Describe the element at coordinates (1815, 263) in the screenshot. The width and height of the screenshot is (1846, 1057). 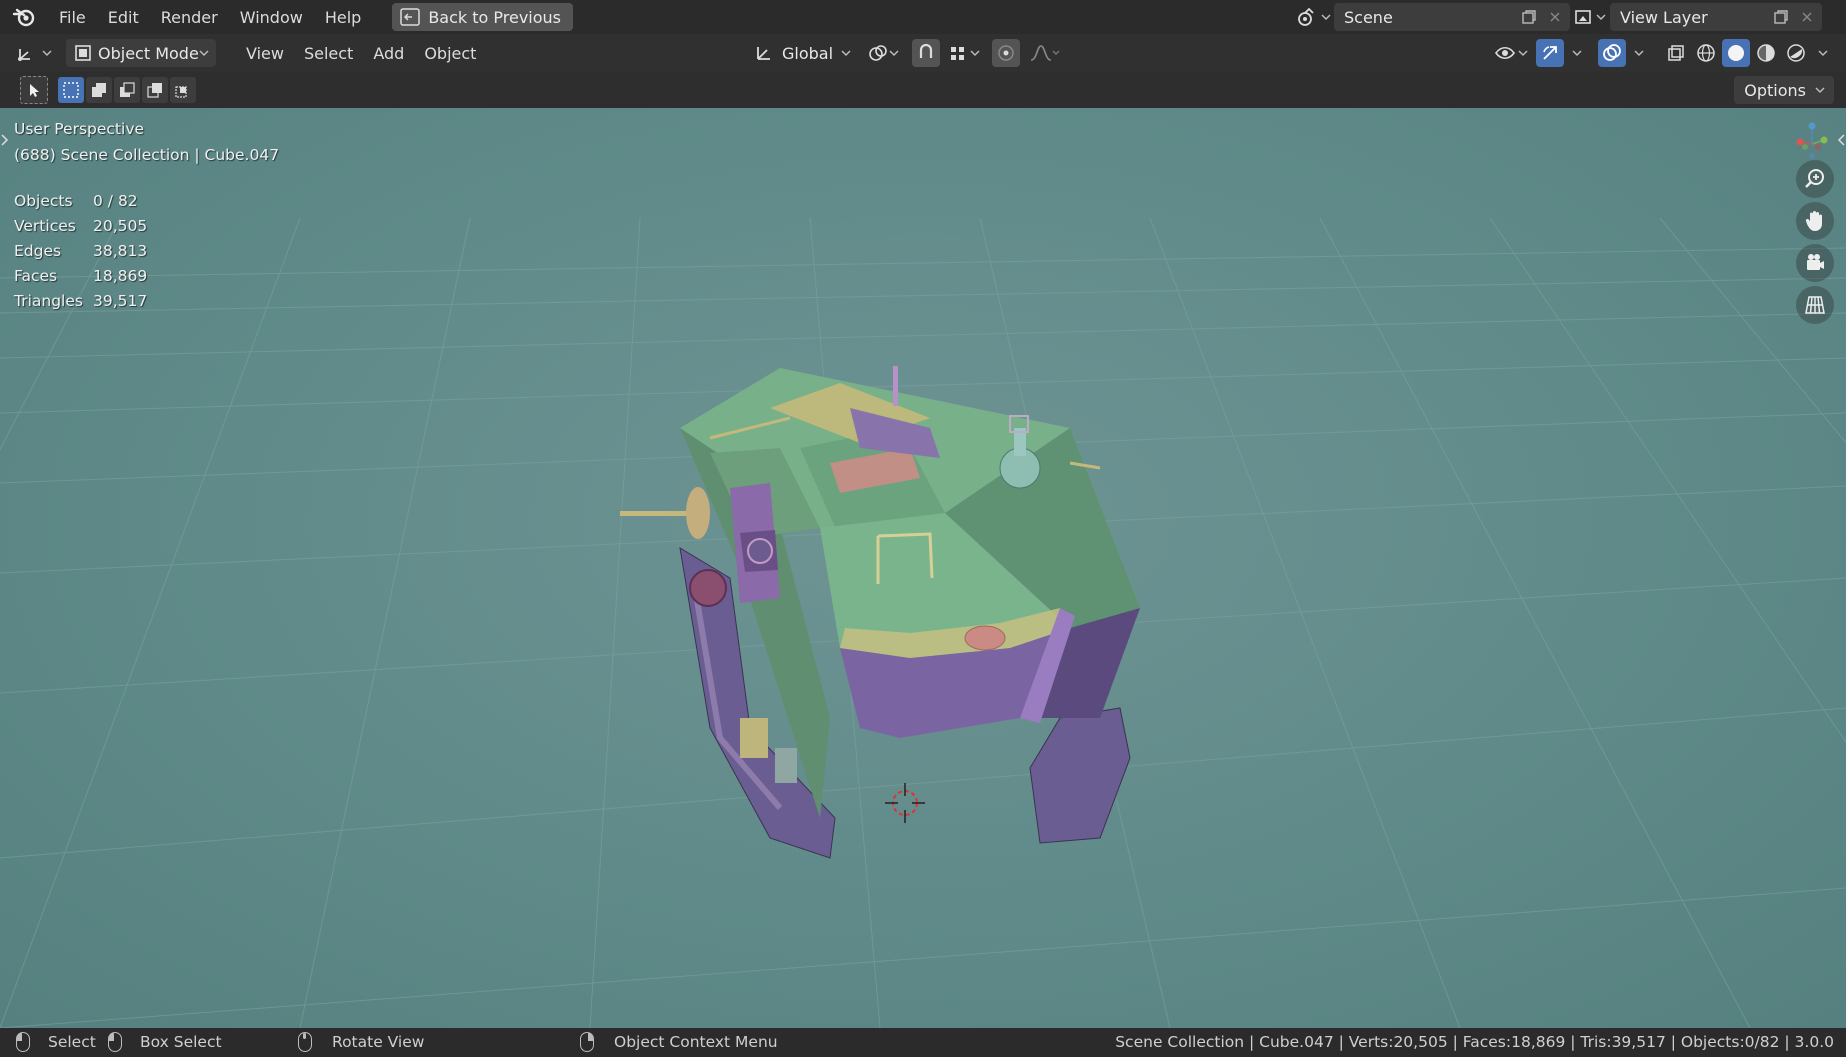
I see `camera-view-button` at that location.